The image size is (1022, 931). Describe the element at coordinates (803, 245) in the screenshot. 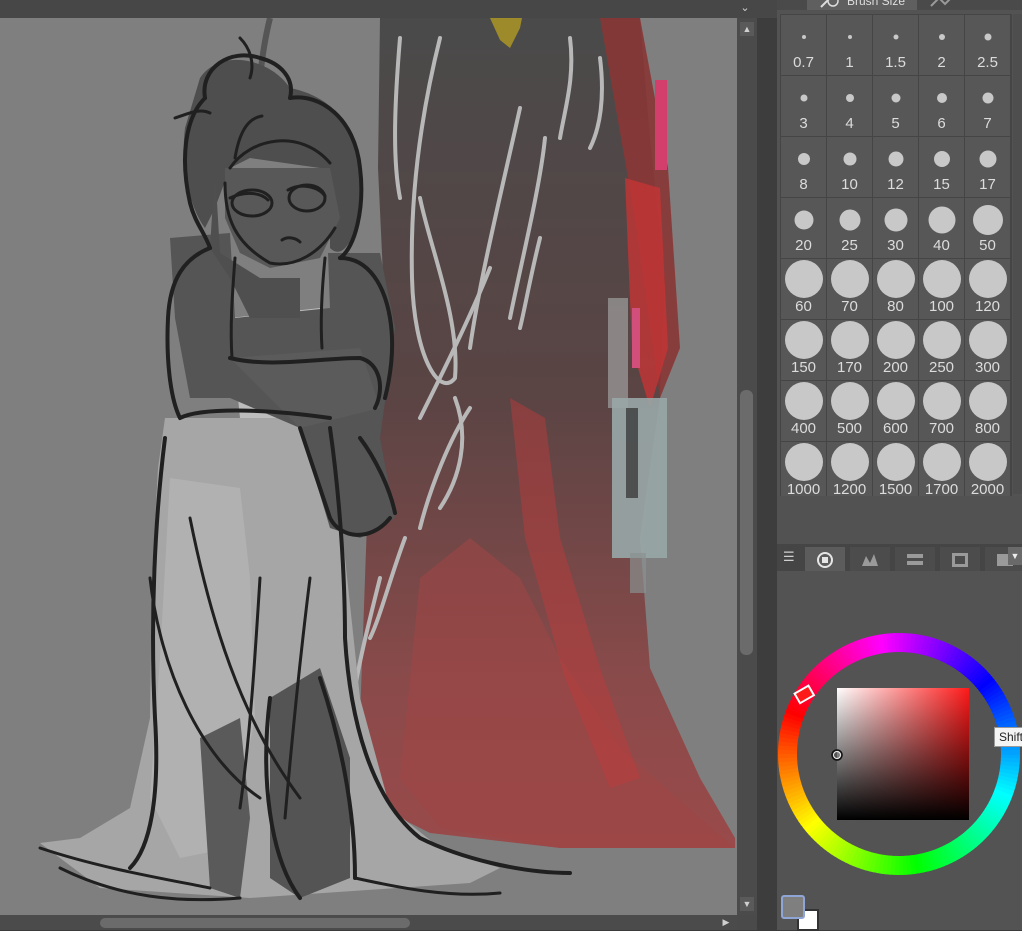

I see `brush-size-label: 20` at that location.